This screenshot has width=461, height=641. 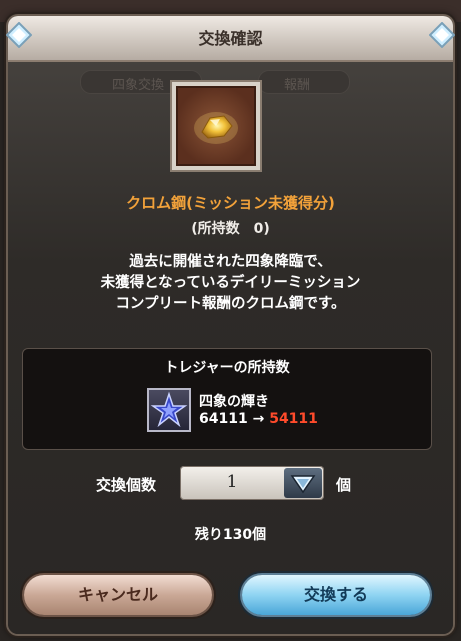 I want to click on quantity-value: 1, so click(x=232, y=482).